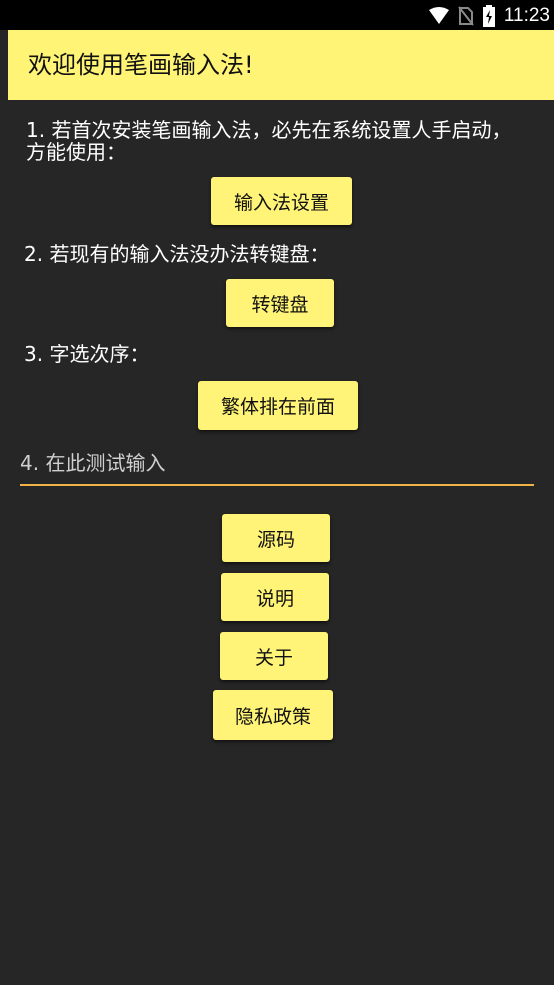  What do you see at coordinates (466, 16) in the screenshot?
I see `no-sim-icon` at bounding box center [466, 16].